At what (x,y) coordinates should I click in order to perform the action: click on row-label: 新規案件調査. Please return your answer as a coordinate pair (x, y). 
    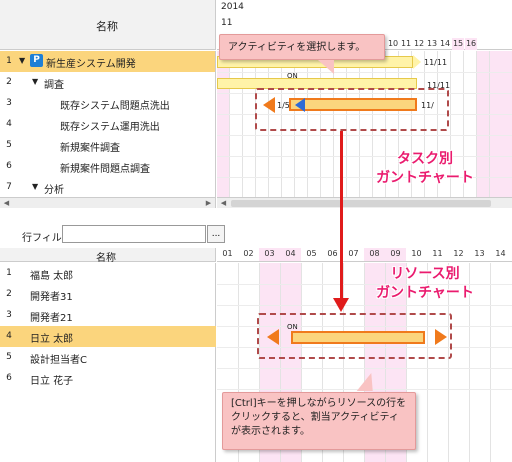
    Looking at the image, I should click on (90, 148).